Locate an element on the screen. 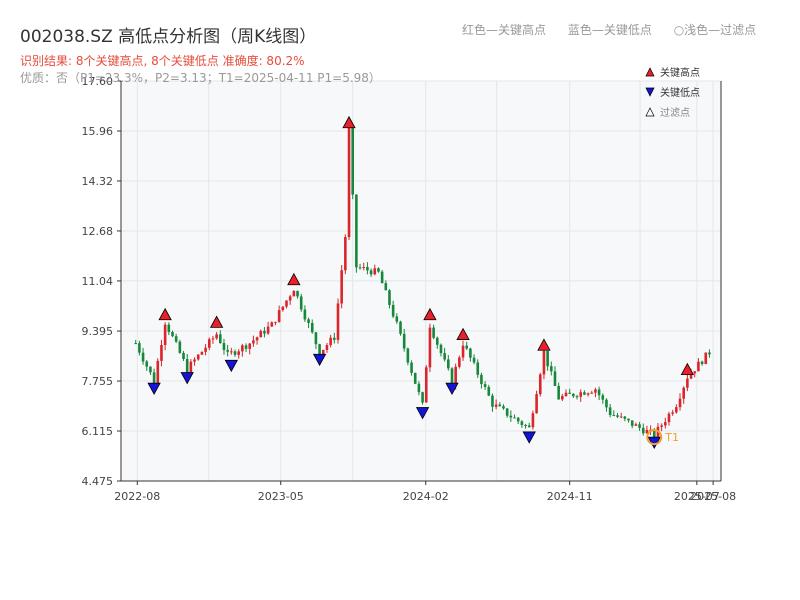 Image resolution: width=800 pixels, height=600 pixels. y-tick-label: 15.96 is located at coordinates (98, 131).